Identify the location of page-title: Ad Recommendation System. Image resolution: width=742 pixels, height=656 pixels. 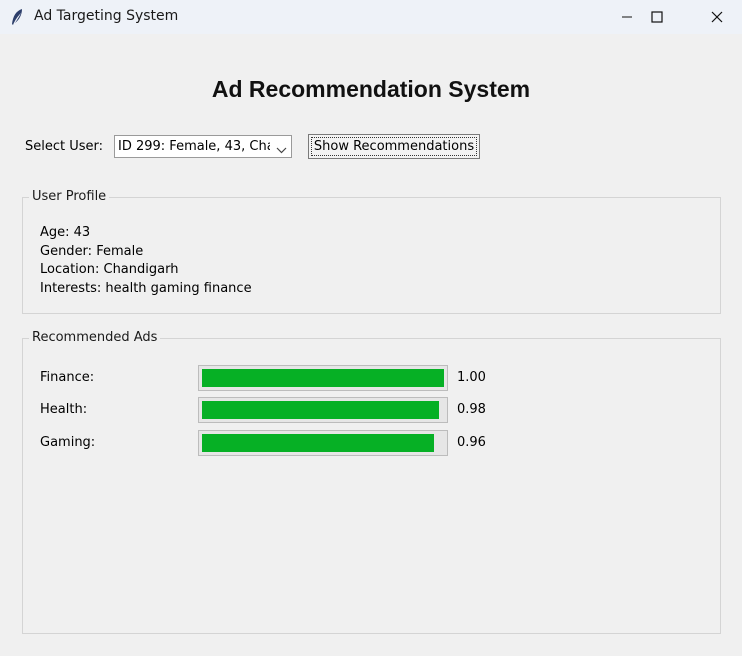
(371, 89).